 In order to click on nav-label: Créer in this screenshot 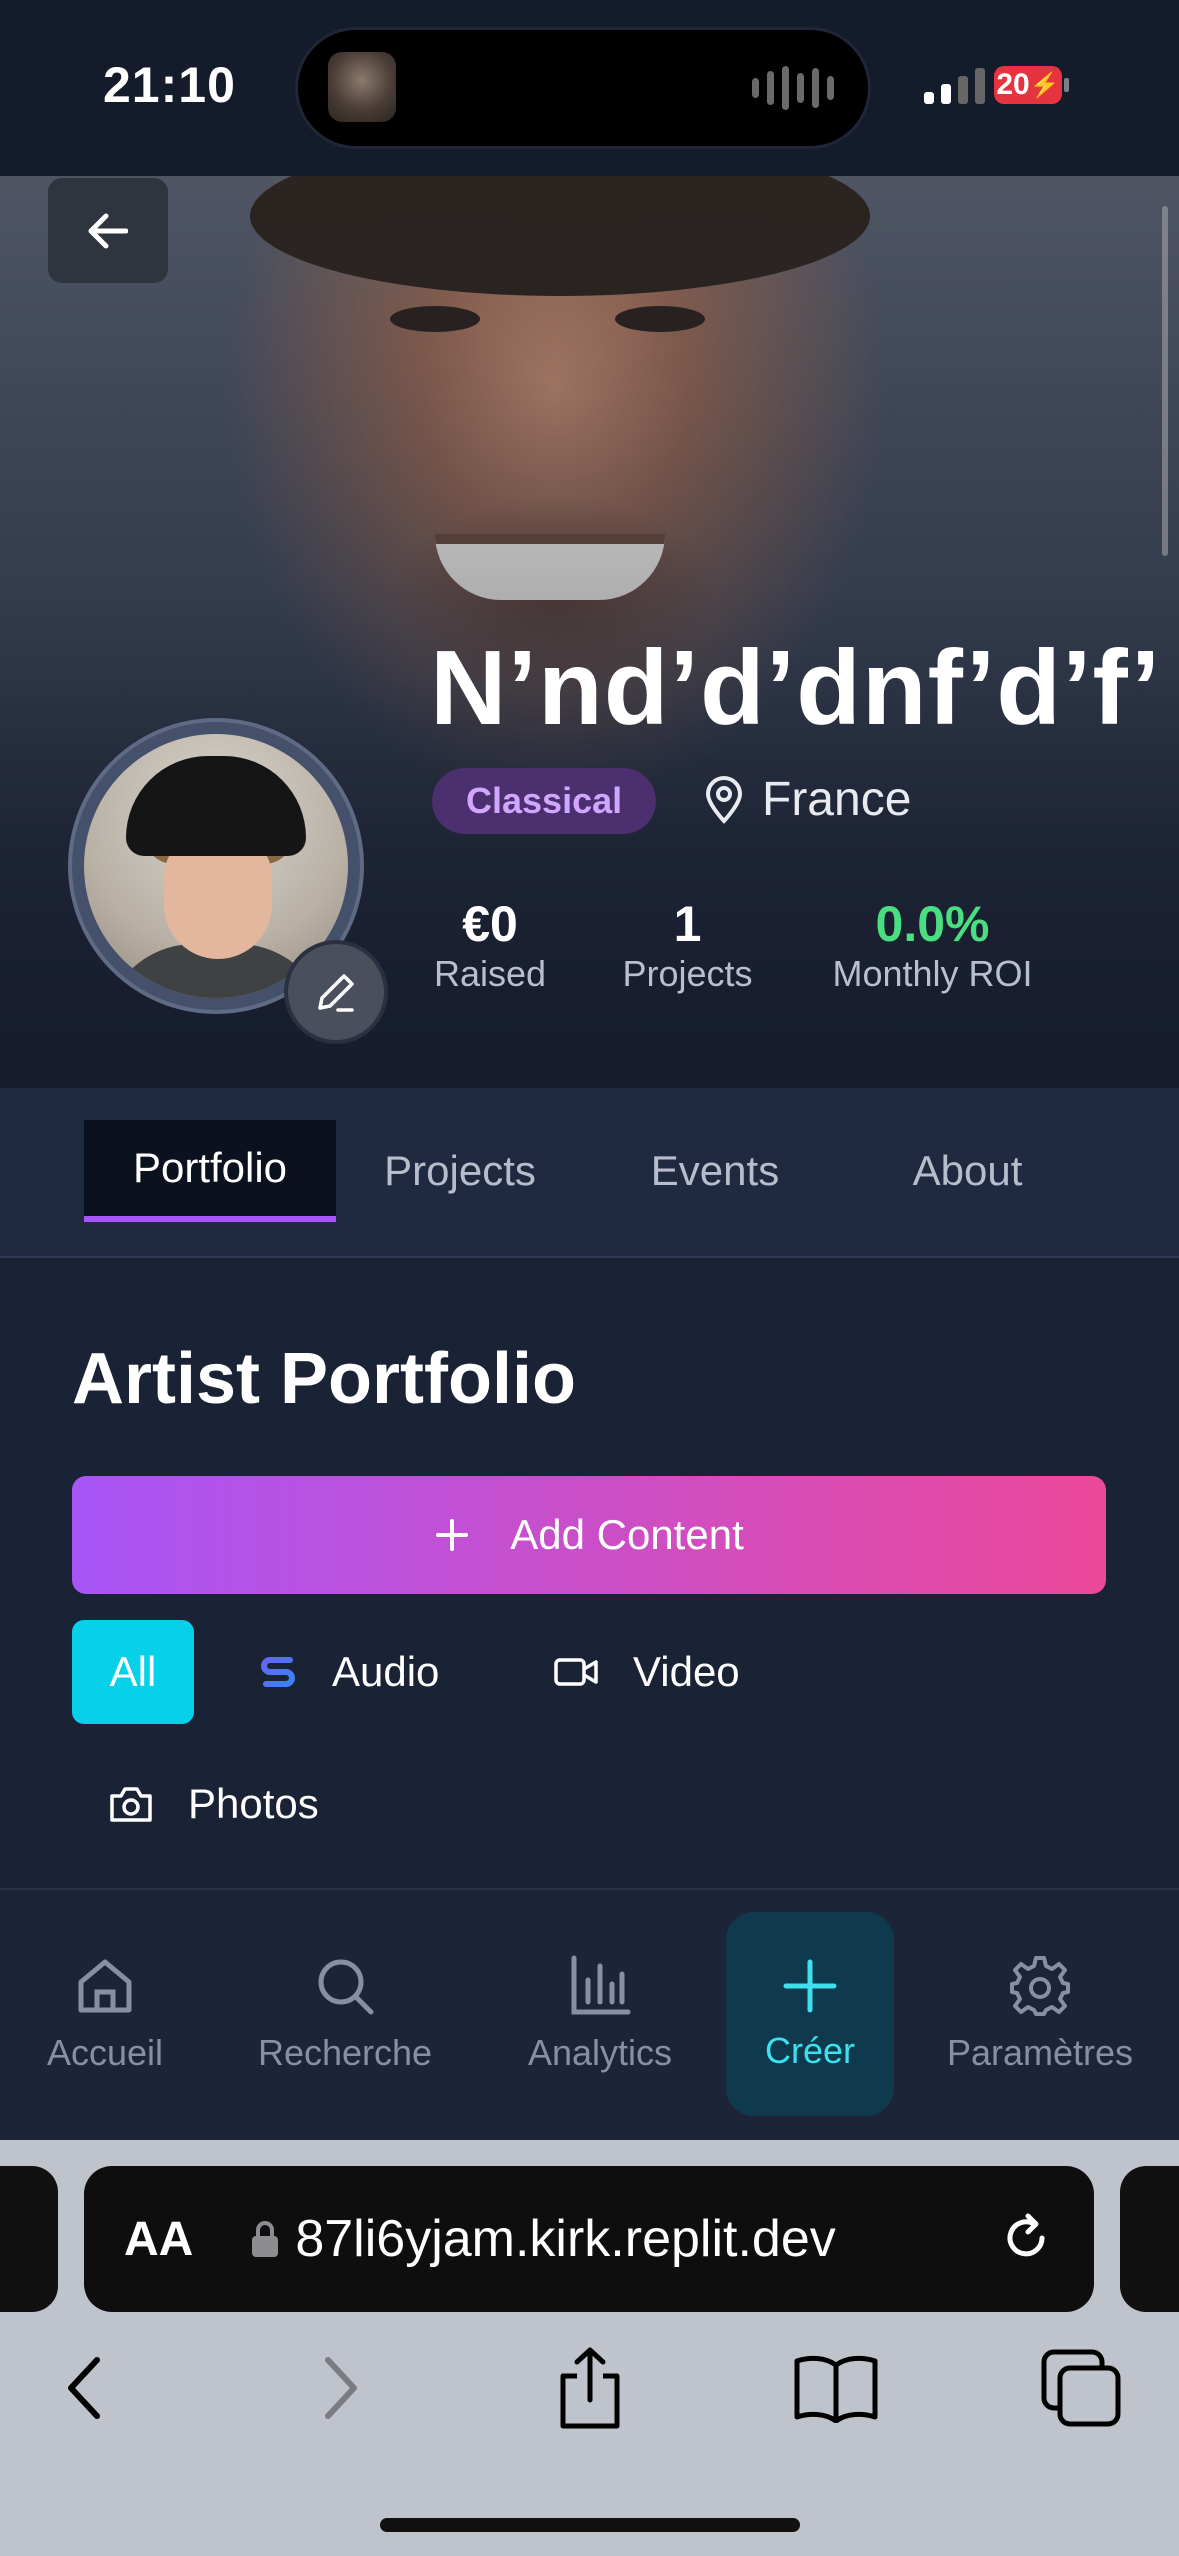, I will do `click(810, 2050)`.